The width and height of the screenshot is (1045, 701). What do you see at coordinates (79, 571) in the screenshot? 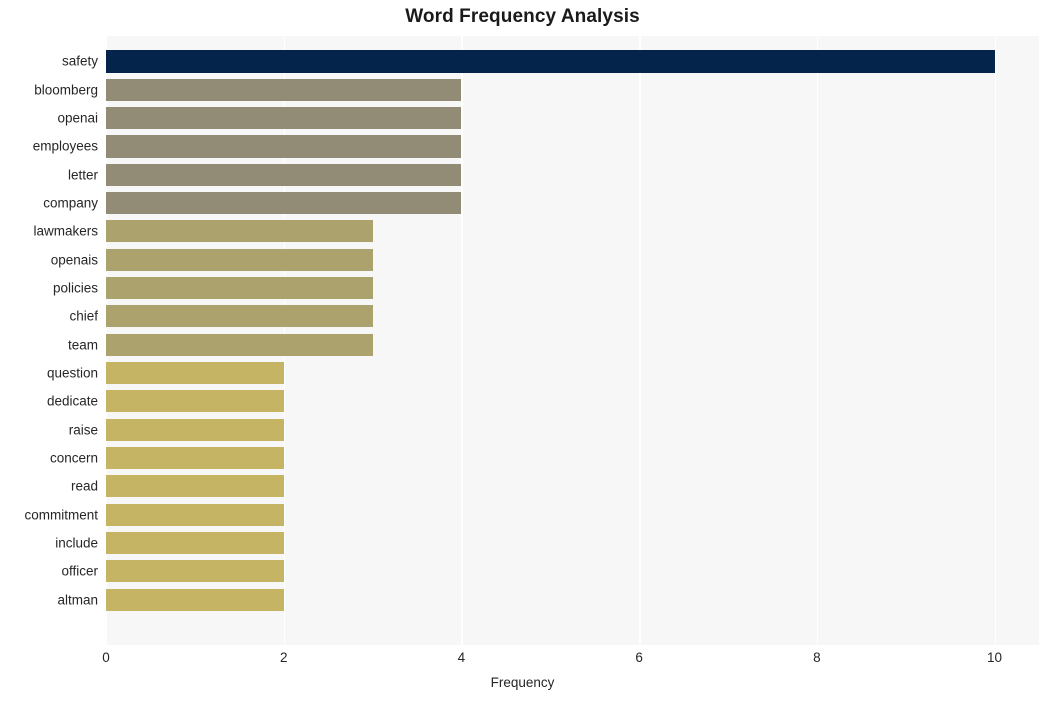
I see `y-tick-label-officer: officer` at bounding box center [79, 571].